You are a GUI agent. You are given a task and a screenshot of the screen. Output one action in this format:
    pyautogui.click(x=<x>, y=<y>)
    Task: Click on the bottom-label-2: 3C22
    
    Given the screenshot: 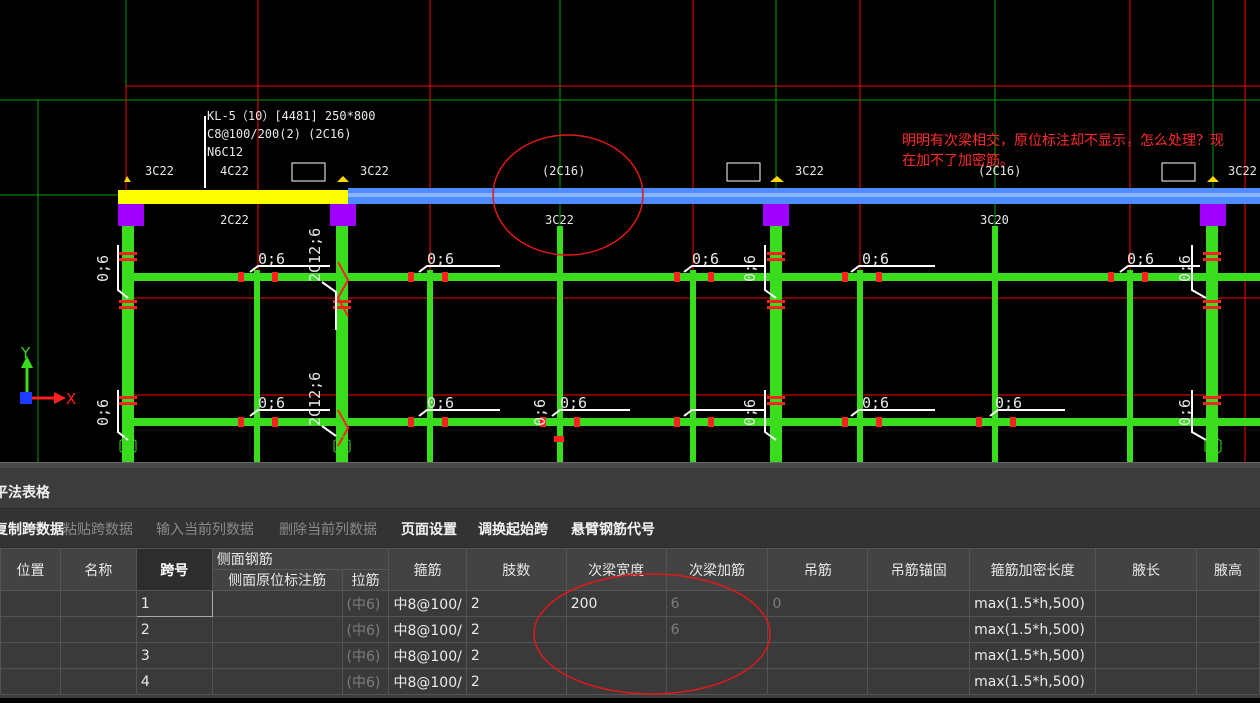 What is the action you would take?
    pyautogui.click(x=559, y=220)
    